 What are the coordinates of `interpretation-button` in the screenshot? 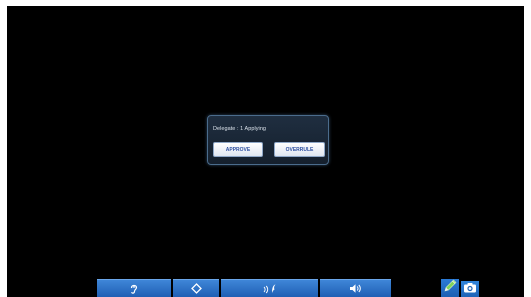 It's located at (269, 288).